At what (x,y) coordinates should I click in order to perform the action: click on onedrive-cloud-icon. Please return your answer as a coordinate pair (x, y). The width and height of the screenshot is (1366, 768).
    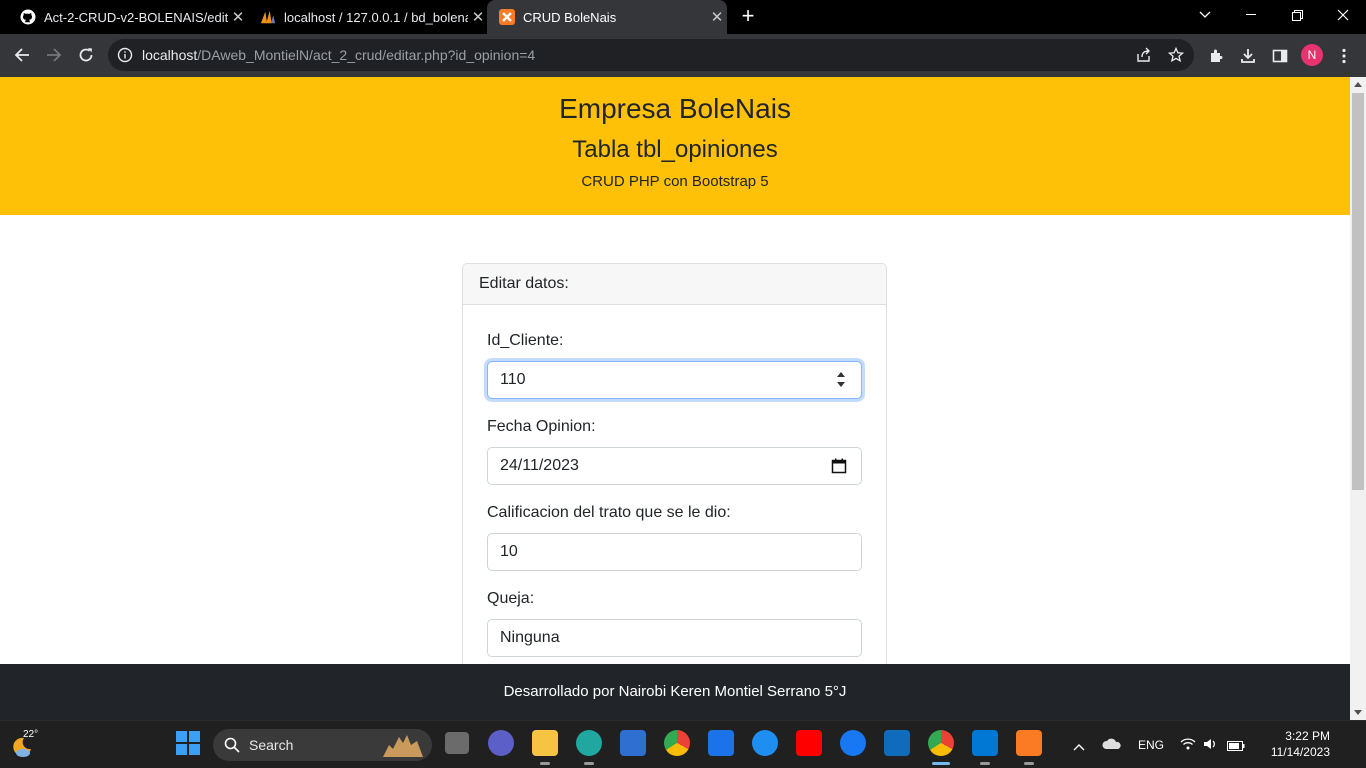
    Looking at the image, I should click on (1112, 746).